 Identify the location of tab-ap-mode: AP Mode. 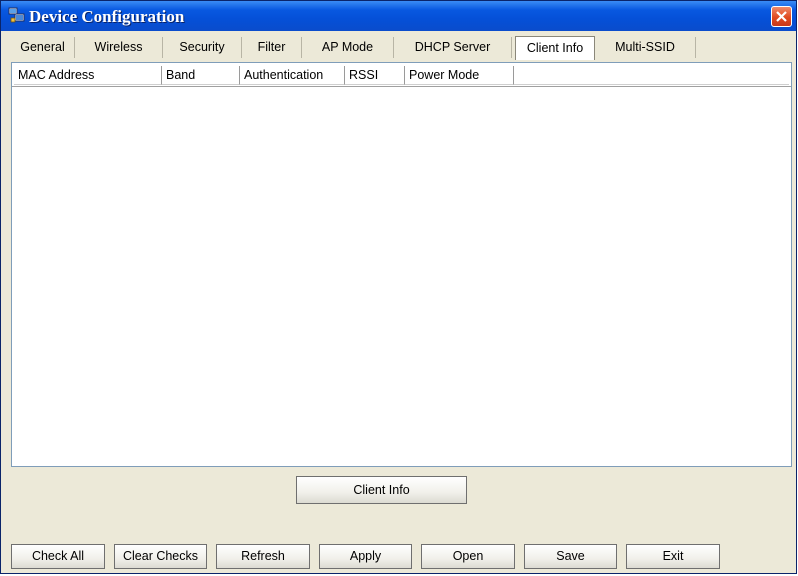
(348, 47).